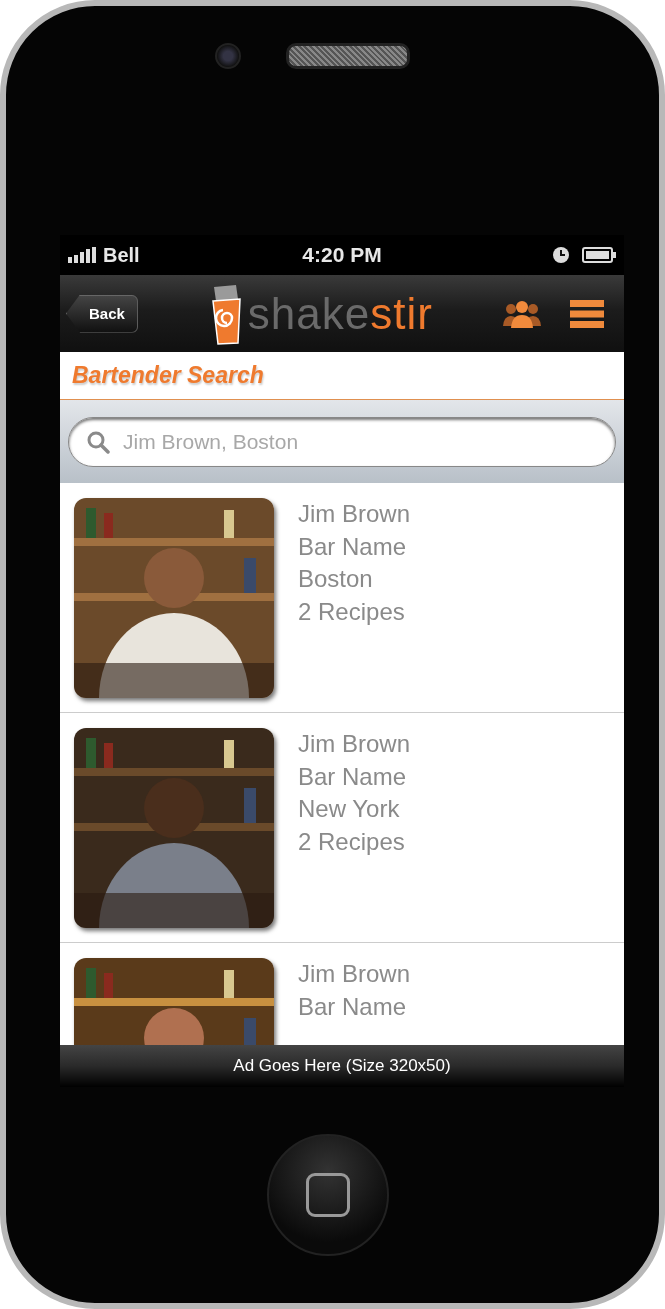  I want to click on app-logo-text: shakestir, so click(340, 313).